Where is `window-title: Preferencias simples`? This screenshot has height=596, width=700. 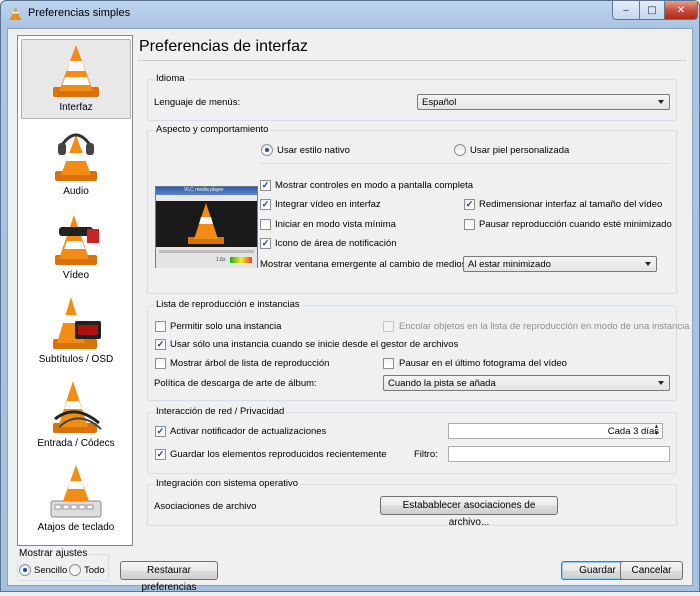
window-title: Preferencias simples is located at coordinates (79, 13).